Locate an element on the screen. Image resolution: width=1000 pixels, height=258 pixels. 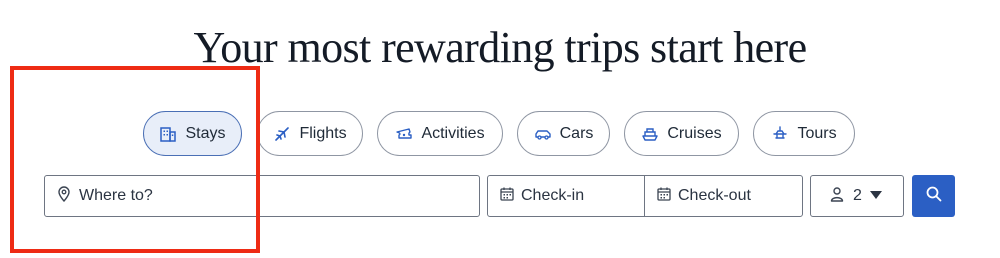
tab-tours-label: Tours is located at coordinates (817, 133).